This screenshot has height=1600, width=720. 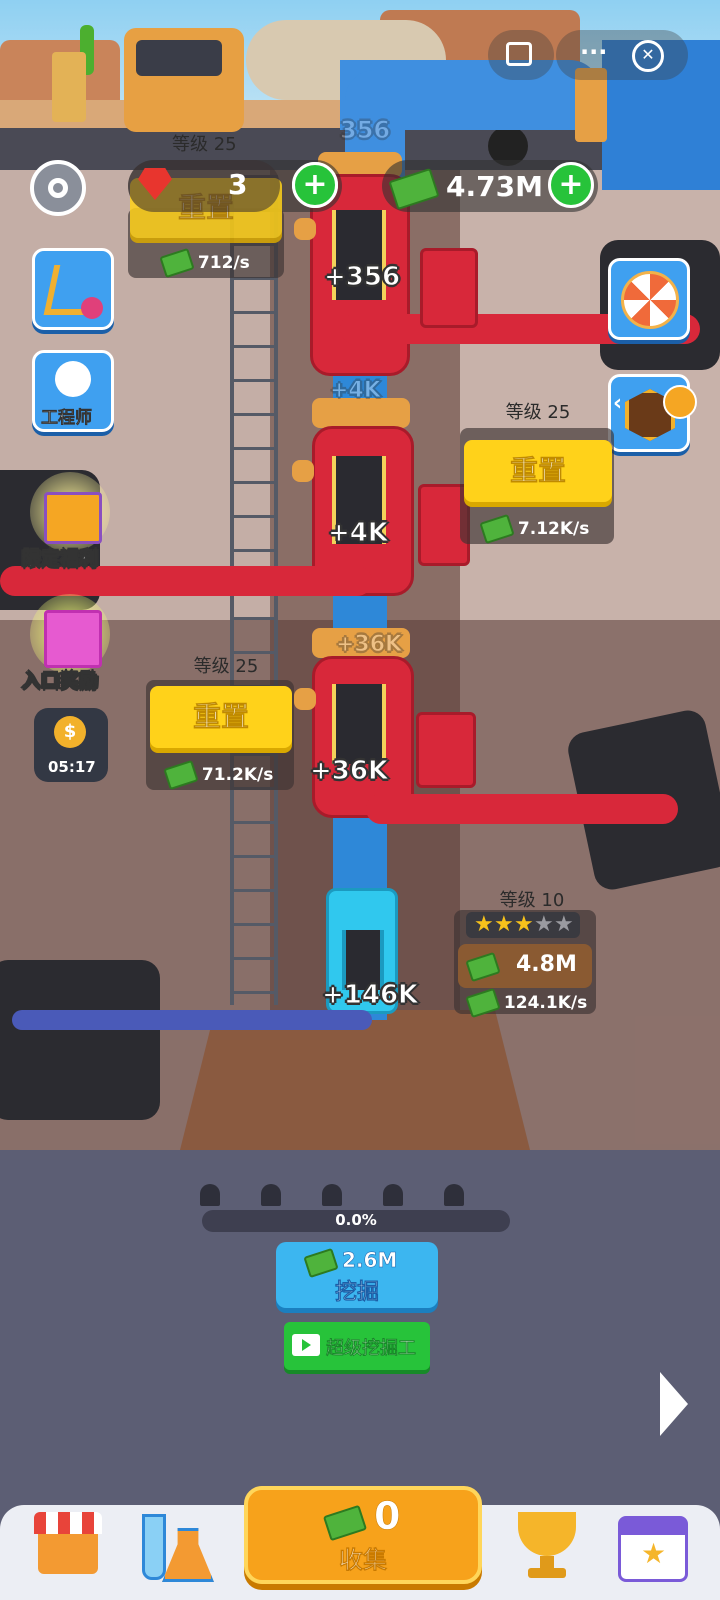 I want to click on home-icon, so click(x=519, y=54).